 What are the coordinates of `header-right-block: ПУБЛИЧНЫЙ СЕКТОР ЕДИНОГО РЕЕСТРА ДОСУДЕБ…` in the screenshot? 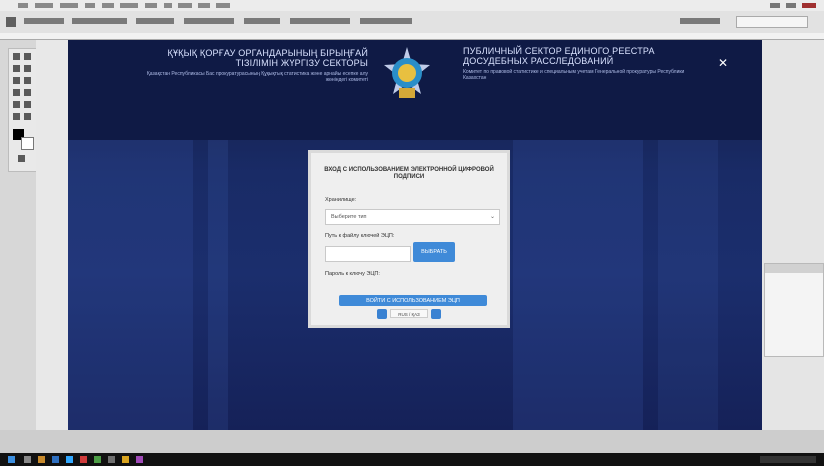 It's located at (583, 63).